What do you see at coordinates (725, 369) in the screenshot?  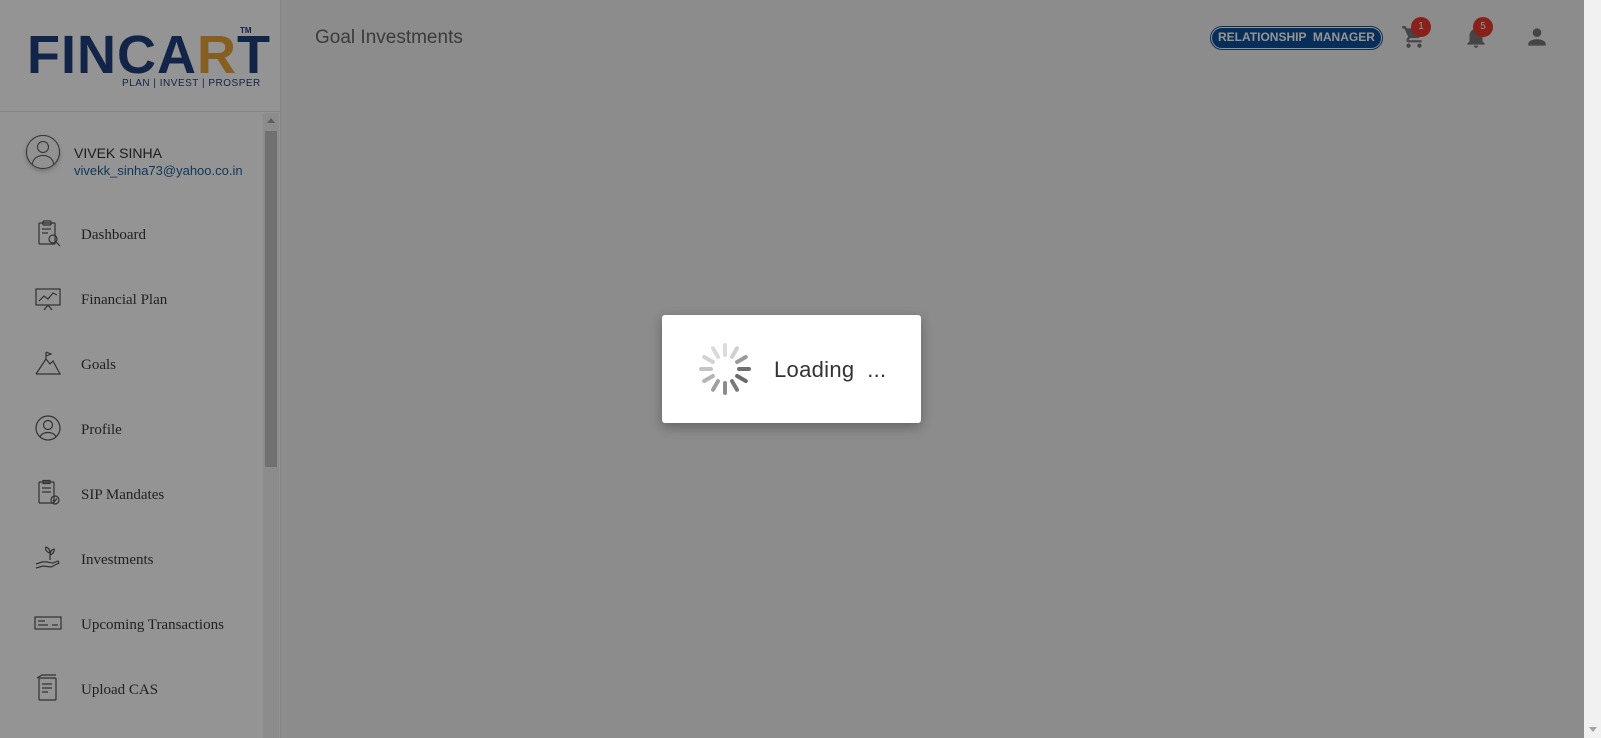 I see `spinner-icon` at bounding box center [725, 369].